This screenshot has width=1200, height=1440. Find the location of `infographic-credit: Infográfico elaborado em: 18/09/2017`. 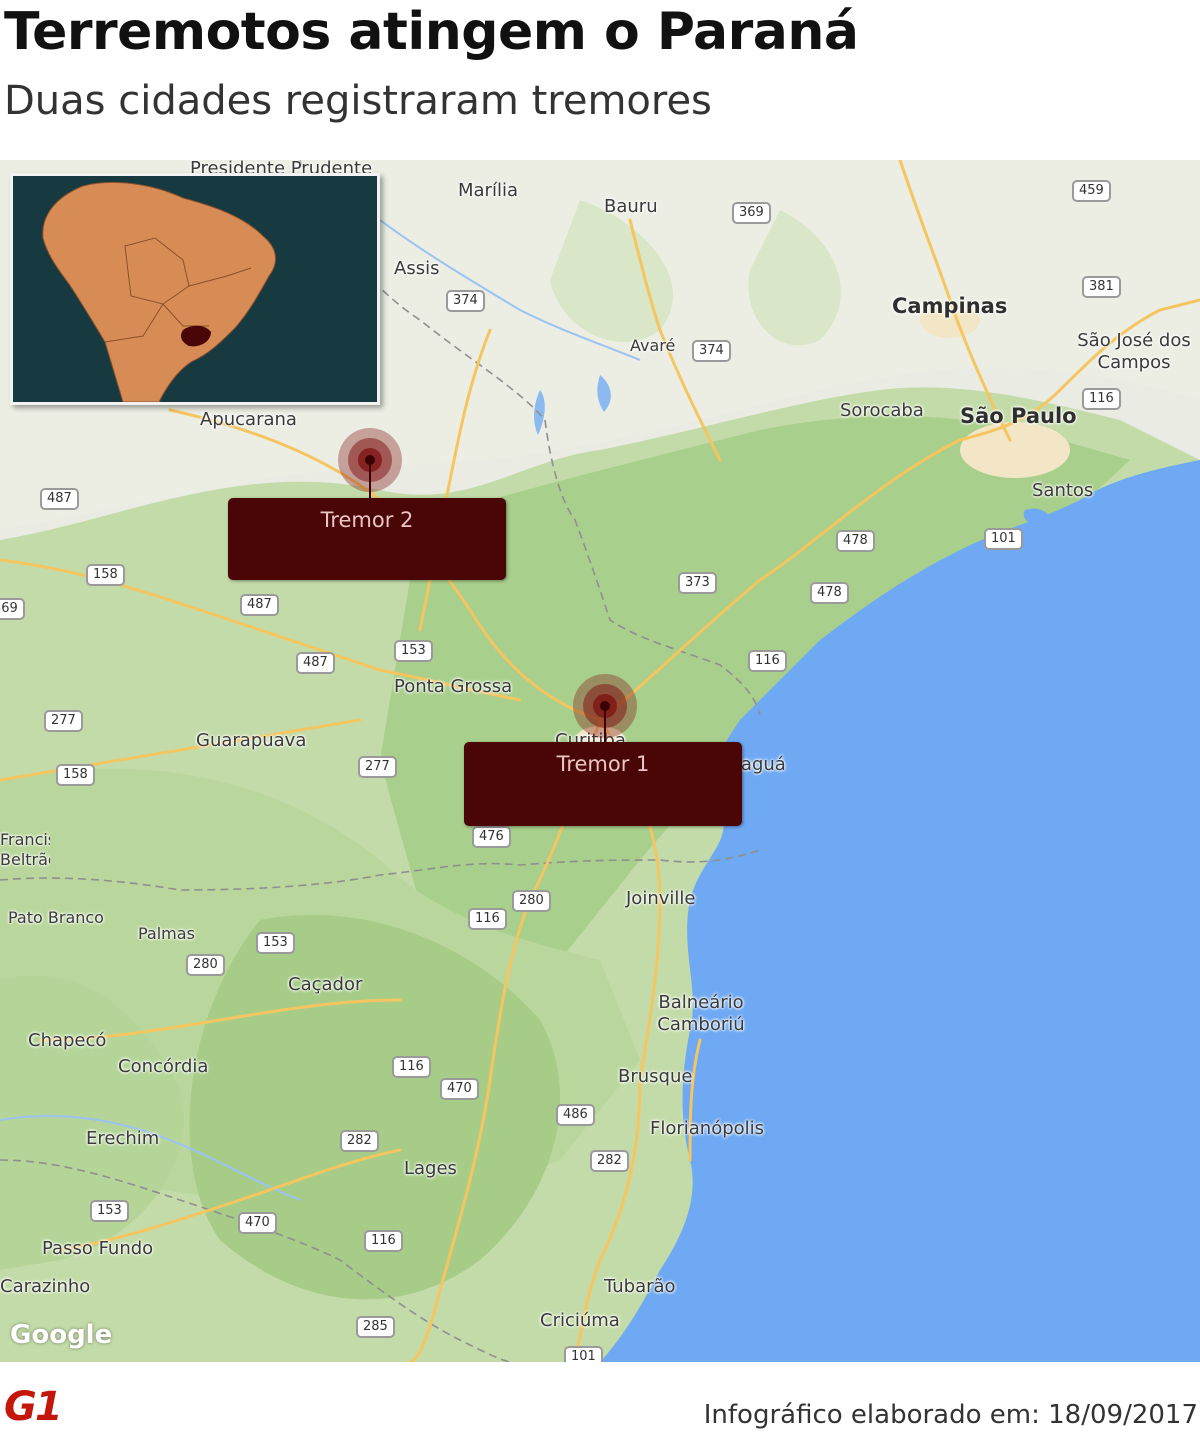

infographic-credit: Infográfico elaborado em: 18/09/2017 is located at coordinates (950, 1415).